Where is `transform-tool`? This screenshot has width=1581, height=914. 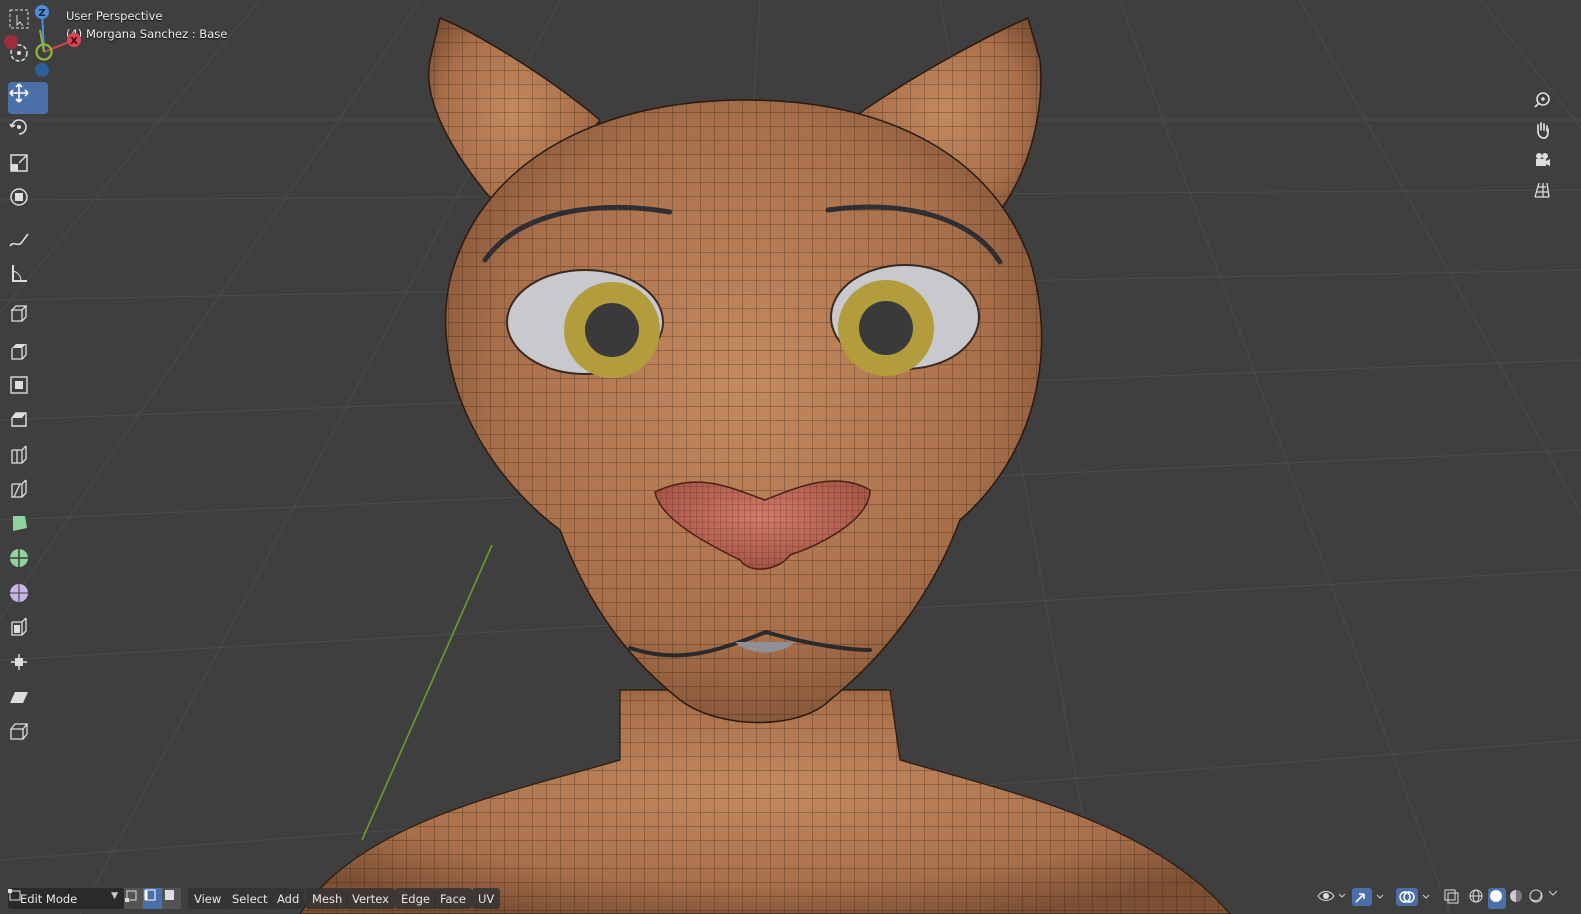
transform-tool is located at coordinates (28, 202).